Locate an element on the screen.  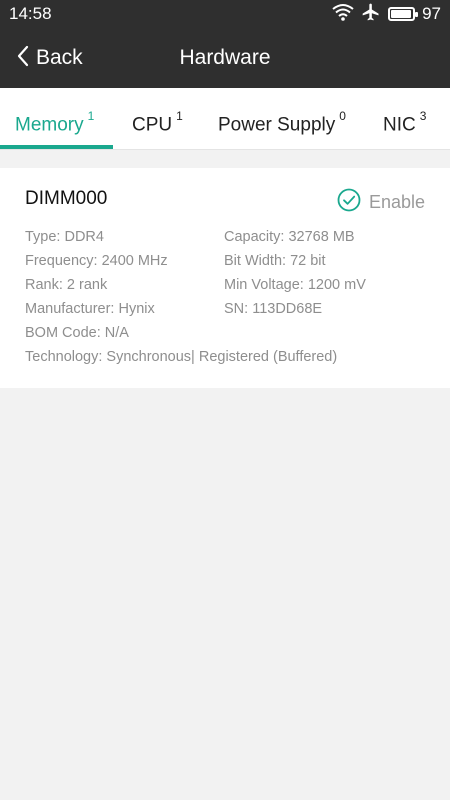
battery-percent: 97 is located at coordinates (431, 13).